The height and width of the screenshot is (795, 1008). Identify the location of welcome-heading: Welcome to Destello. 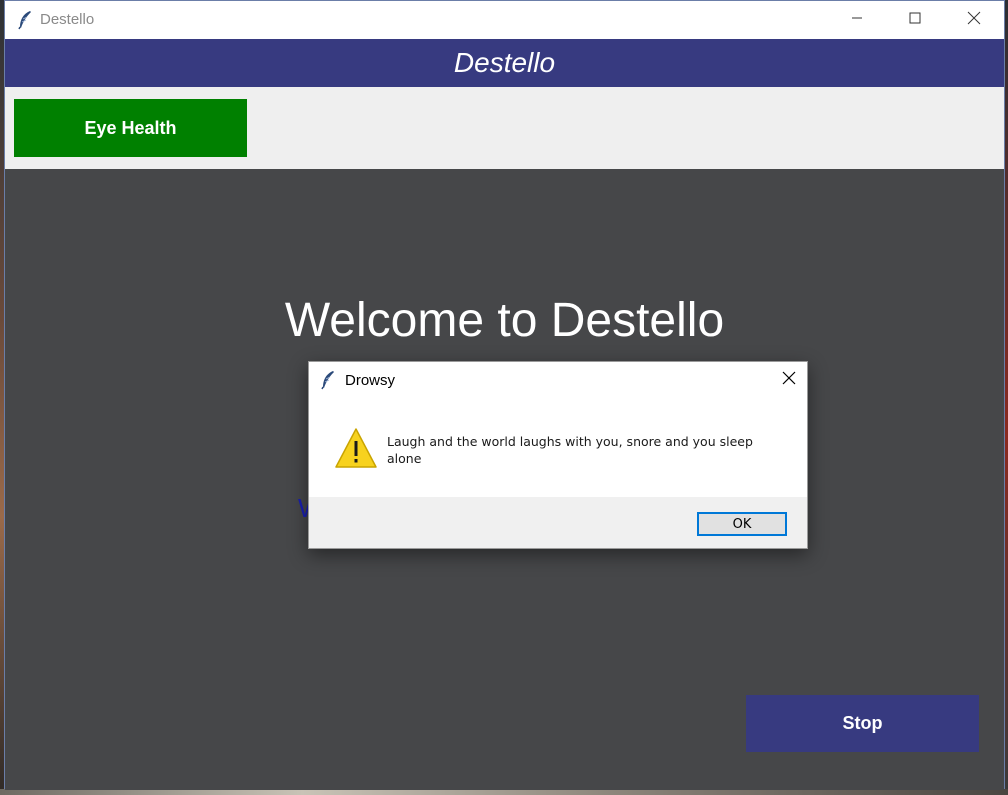
(504, 320).